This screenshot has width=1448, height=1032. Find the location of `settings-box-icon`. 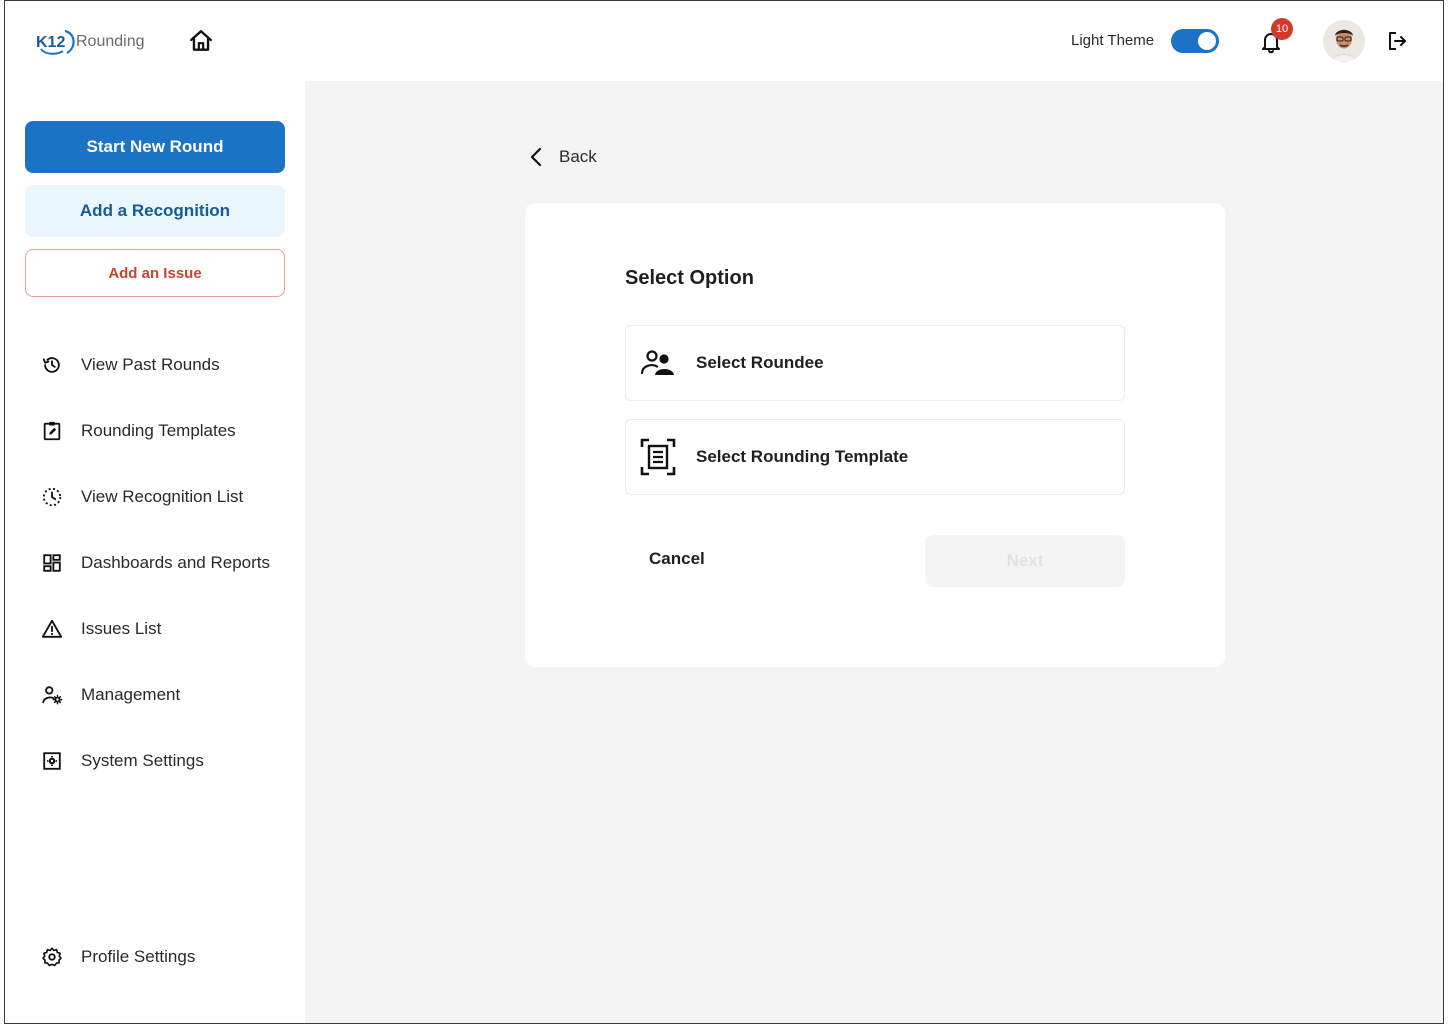

settings-box-icon is located at coordinates (52, 761).